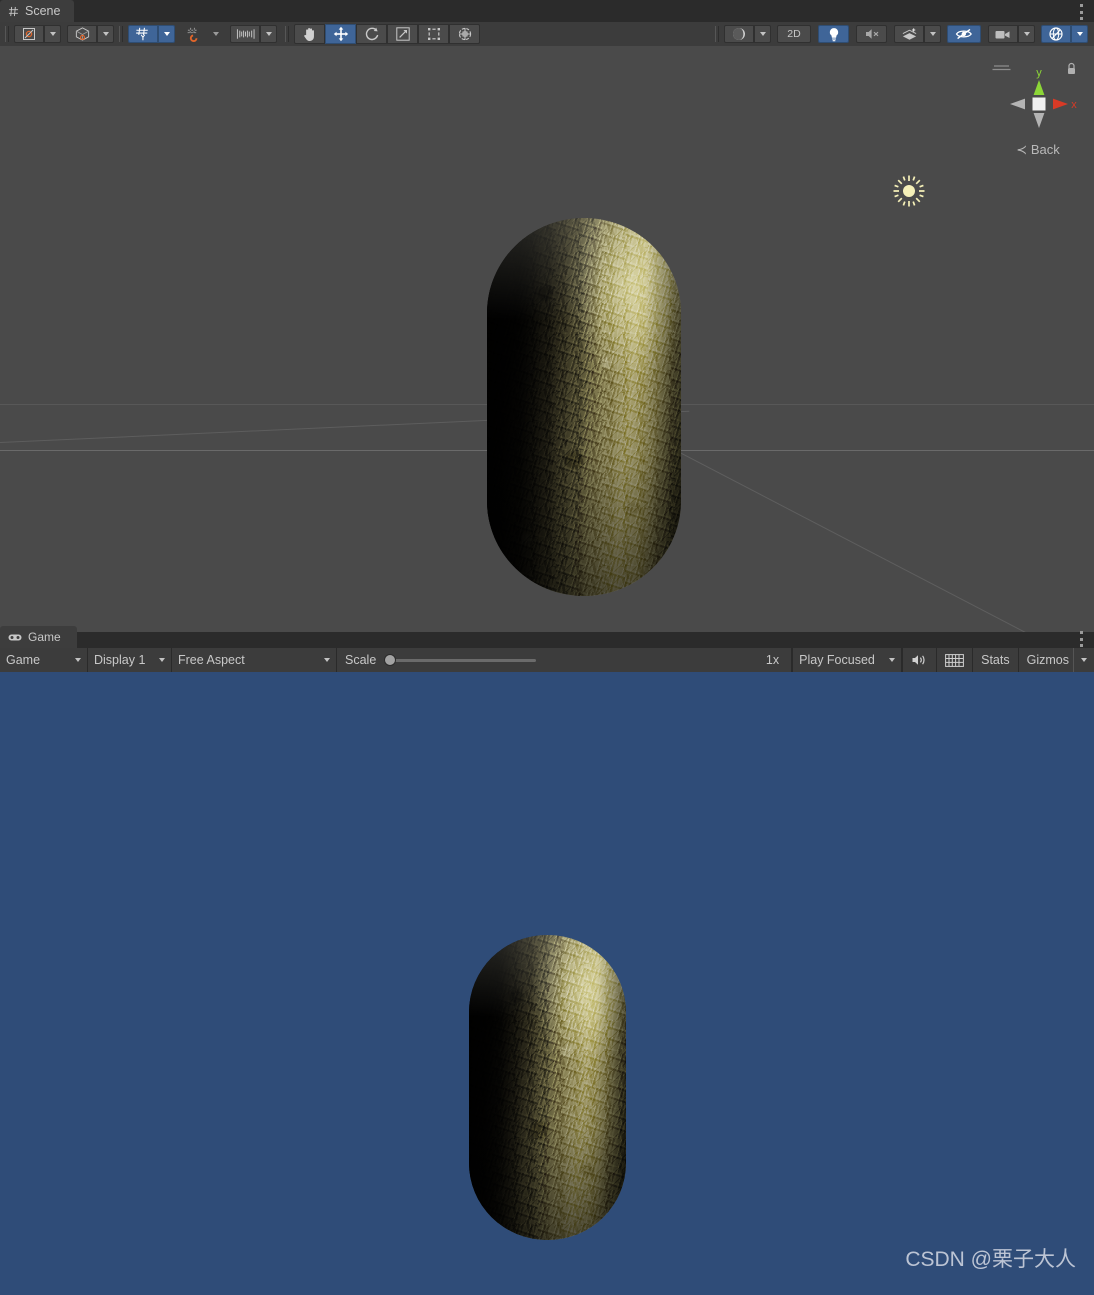 Image resolution: width=1094 pixels, height=1295 pixels. I want to click on draw-mode-group, so click(747, 34).